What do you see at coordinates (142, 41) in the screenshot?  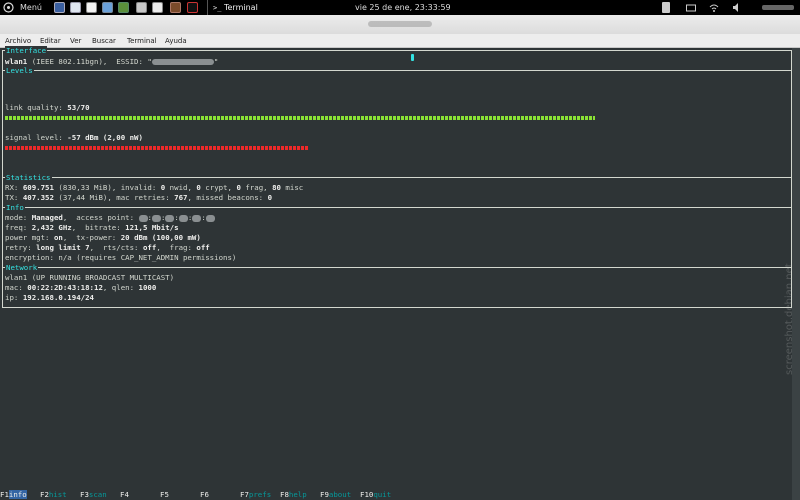 I see `menu-terminal: Terminal` at bounding box center [142, 41].